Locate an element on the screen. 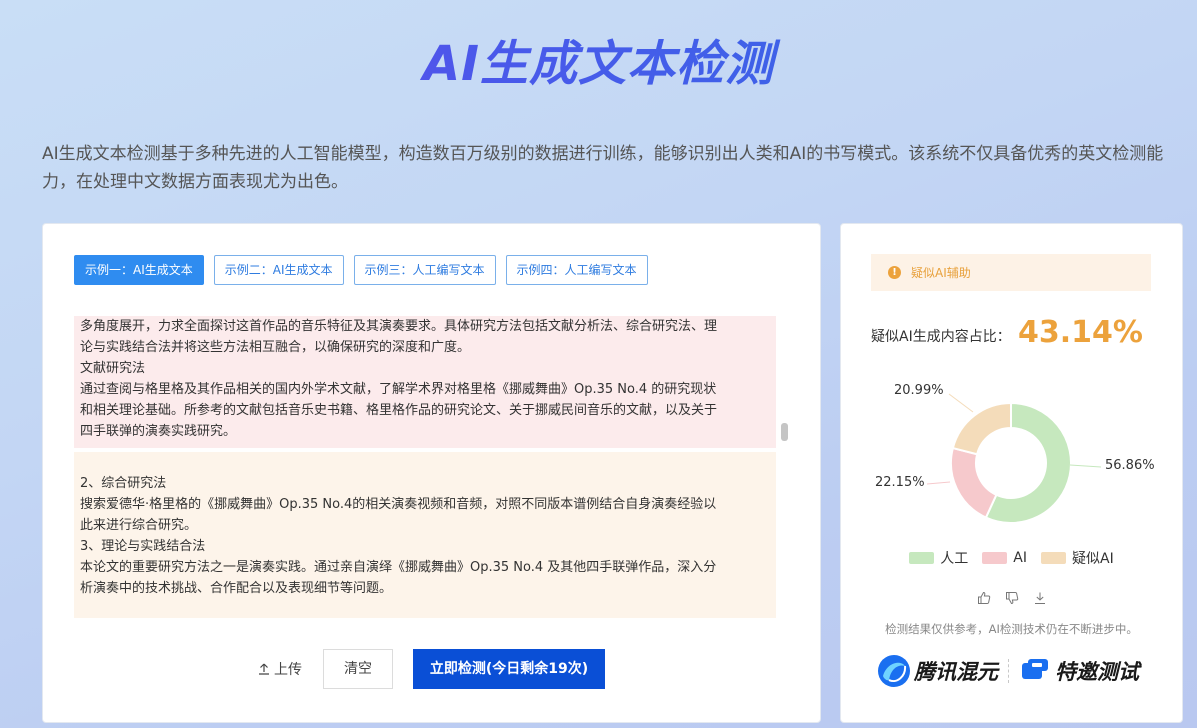  brand-separator is located at coordinates (1009, 671).